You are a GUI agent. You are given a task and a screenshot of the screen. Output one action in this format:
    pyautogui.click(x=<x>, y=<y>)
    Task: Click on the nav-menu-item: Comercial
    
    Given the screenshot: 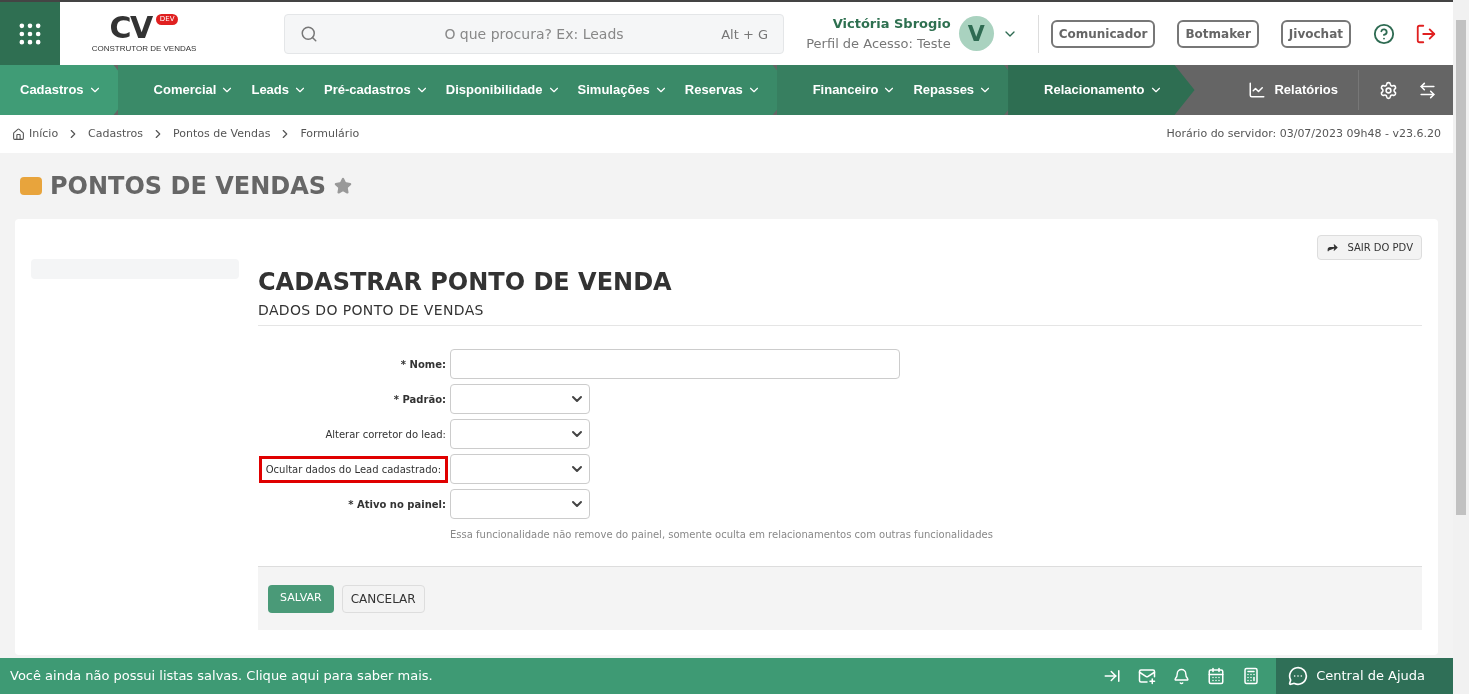 What is the action you would take?
    pyautogui.click(x=194, y=90)
    